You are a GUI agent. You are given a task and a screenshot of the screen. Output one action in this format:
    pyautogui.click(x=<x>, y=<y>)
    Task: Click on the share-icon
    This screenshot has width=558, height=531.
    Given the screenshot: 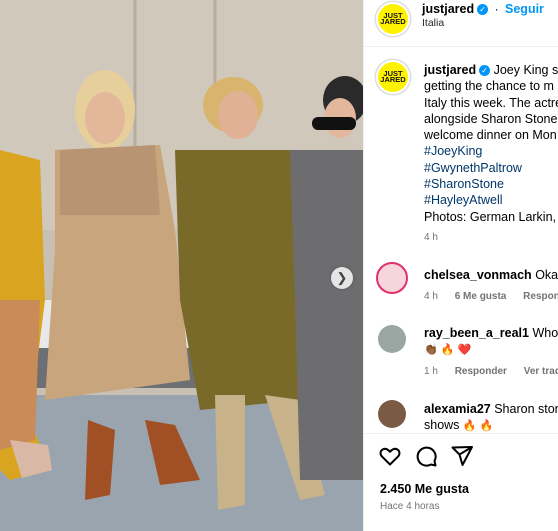 What is the action you would take?
    pyautogui.click(x=462, y=456)
    